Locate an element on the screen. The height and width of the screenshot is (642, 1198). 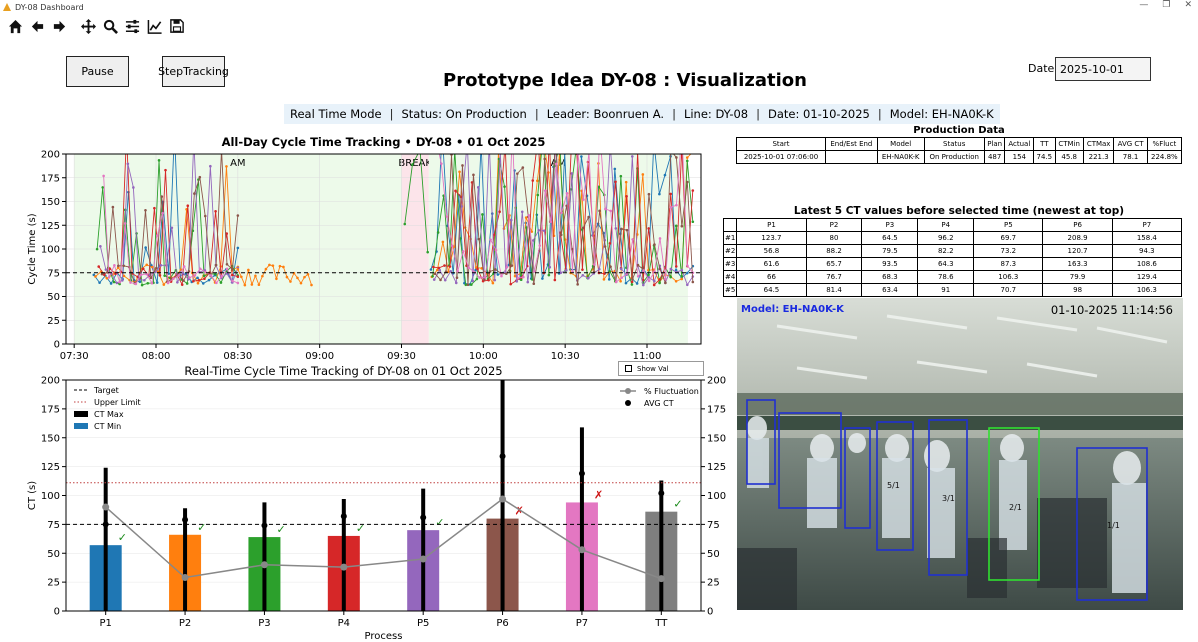
edit-axis-icon is located at coordinates (154, 26).